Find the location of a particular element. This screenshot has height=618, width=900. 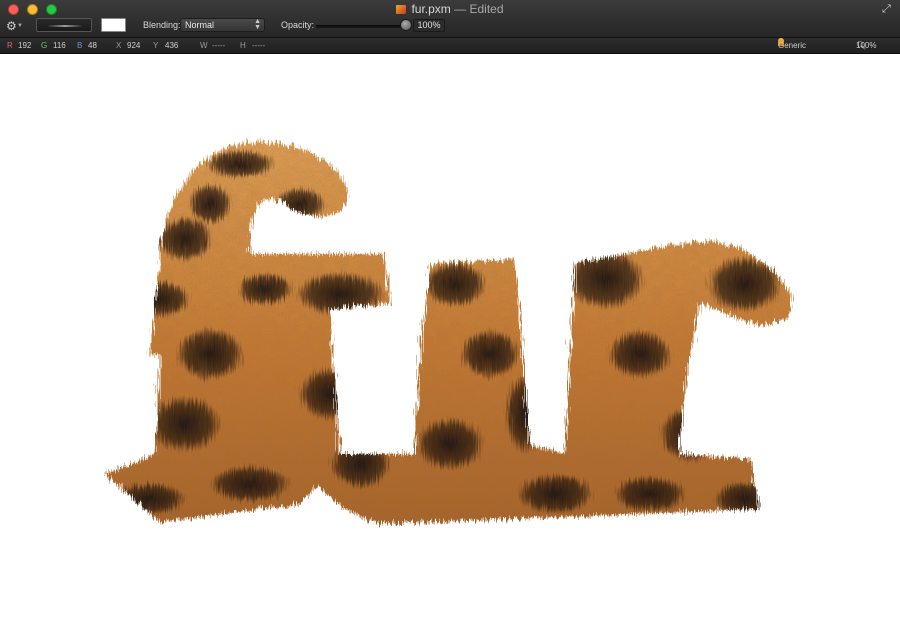

green-channel-value: 116 is located at coordinates (59, 45).